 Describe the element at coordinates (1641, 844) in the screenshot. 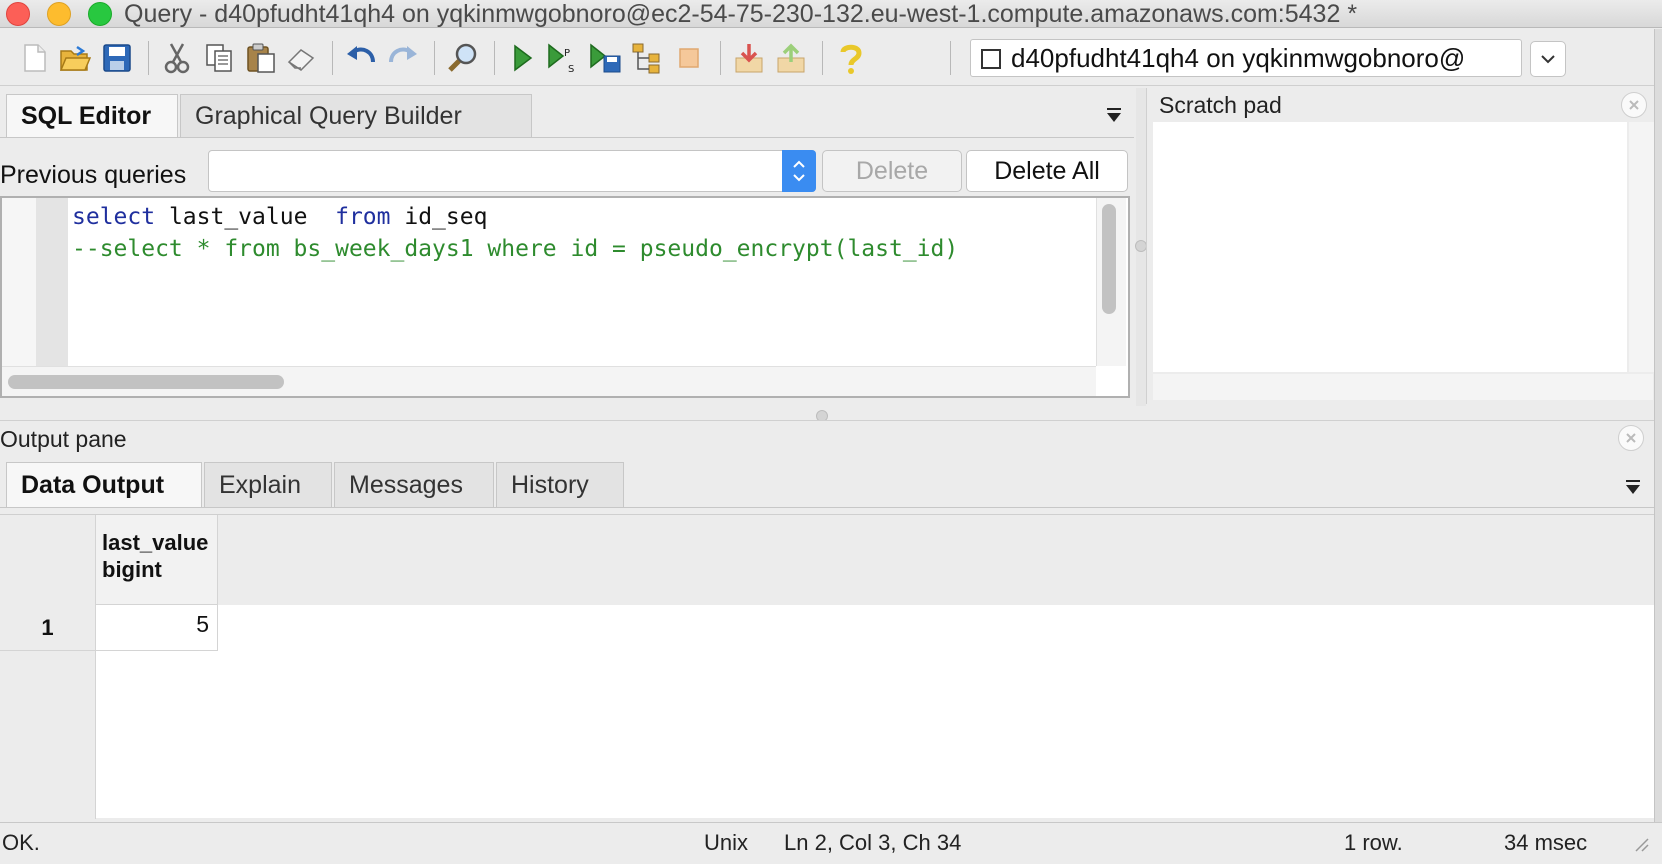

I see `resize-grip-icon` at that location.